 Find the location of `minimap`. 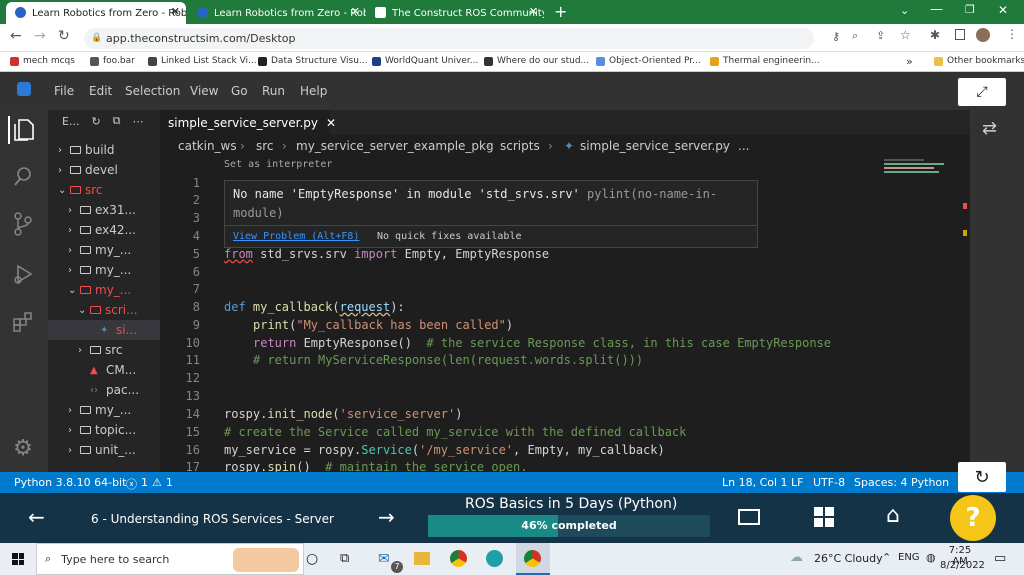

minimap is located at coordinates (919, 171).